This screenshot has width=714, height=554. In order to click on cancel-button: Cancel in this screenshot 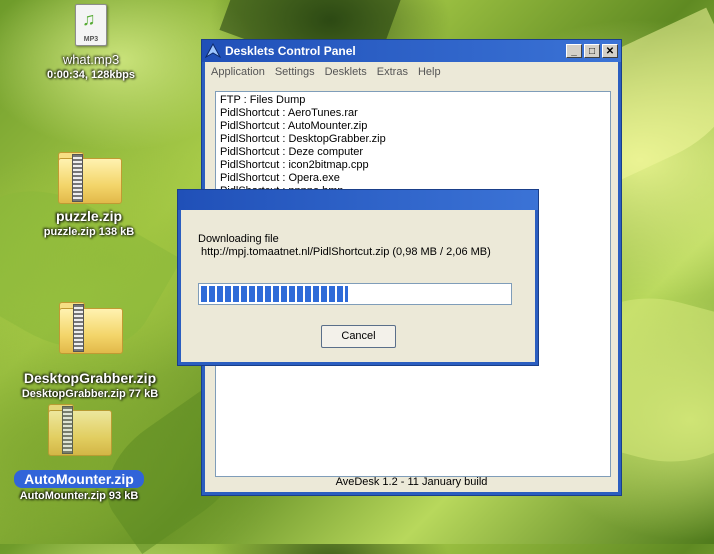, I will do `click(358, 336)`.